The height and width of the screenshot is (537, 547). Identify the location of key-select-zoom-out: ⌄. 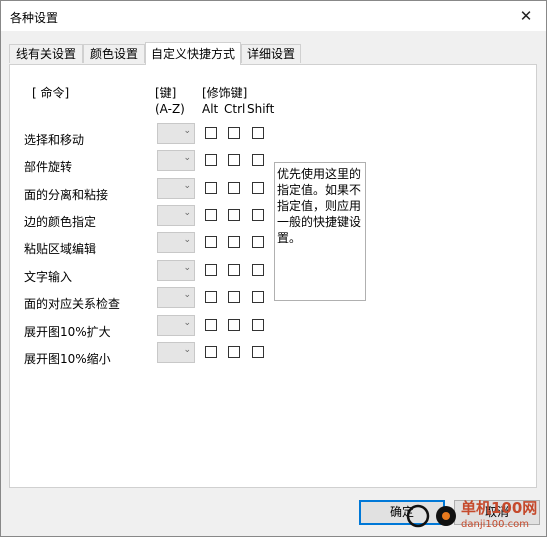
(176, 352).